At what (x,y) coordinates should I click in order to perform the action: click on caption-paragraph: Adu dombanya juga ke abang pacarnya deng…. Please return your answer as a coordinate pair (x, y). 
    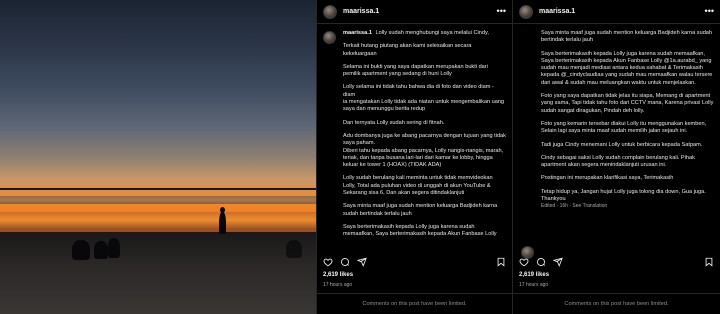
    Looking at the image, I should click on (424, 150).